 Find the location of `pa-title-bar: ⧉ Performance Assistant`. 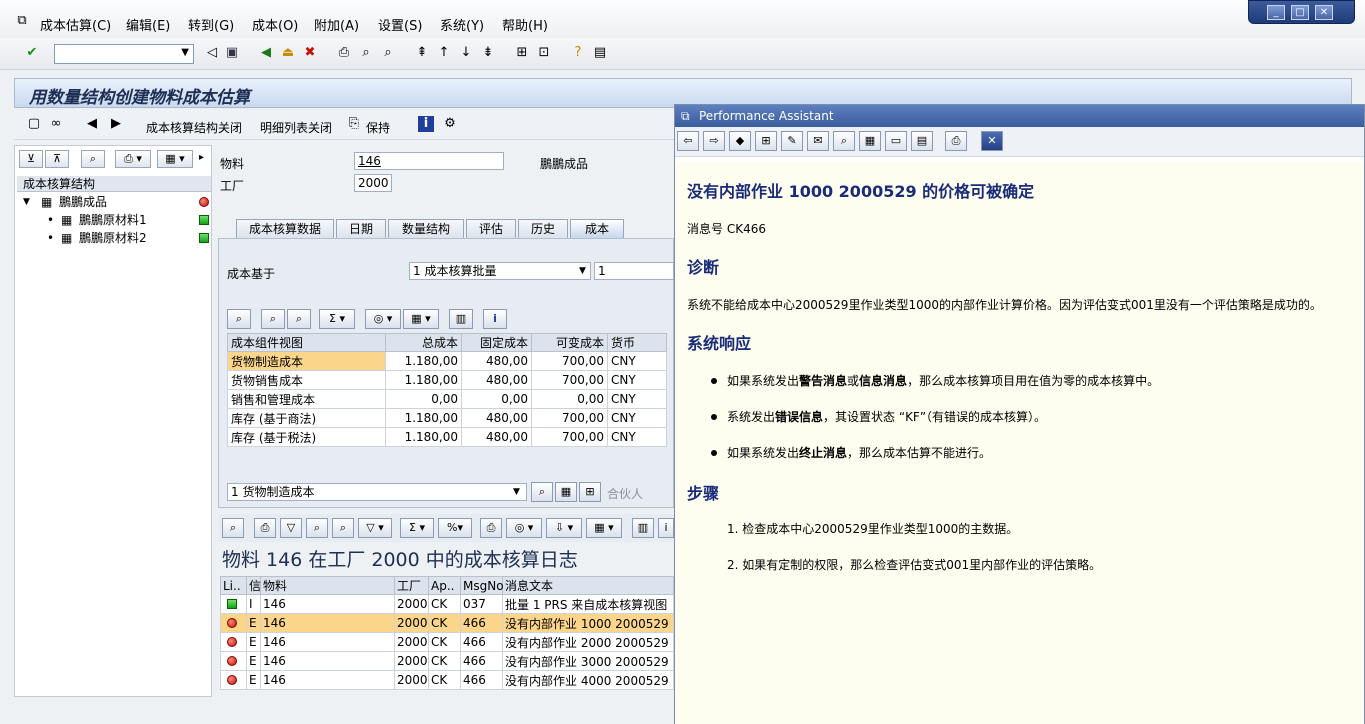

pa-title-bar: ⧉ Performance Assistant is located at coordinates (1019, 116).